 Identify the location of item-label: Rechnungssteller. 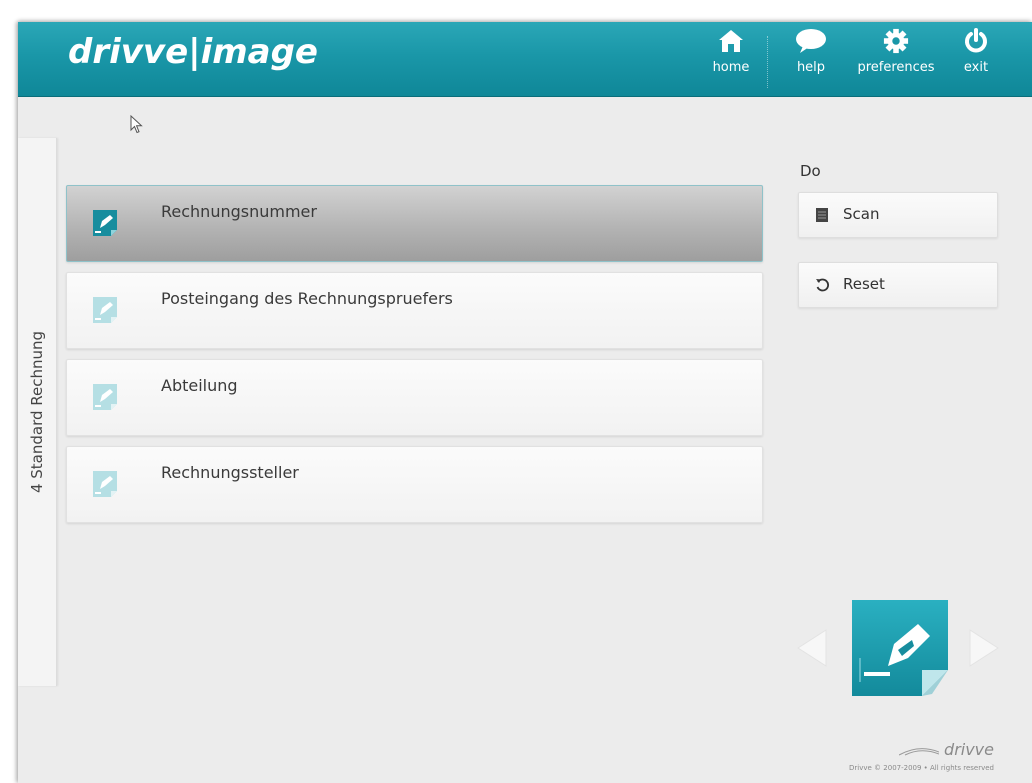
(230, 472).